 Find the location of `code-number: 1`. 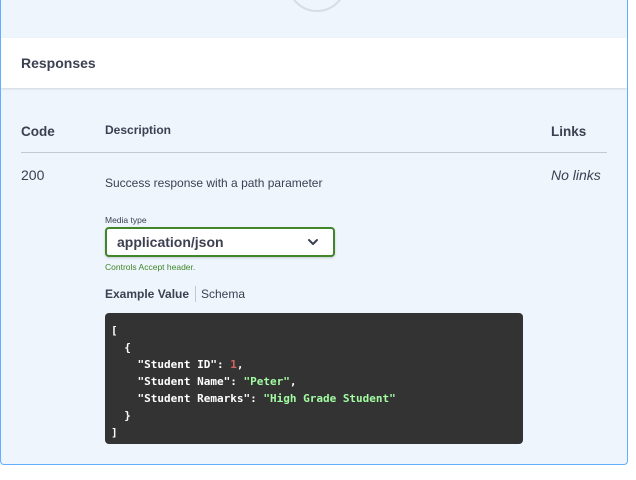

code-number: 1 is located at coordinates (233, 364).